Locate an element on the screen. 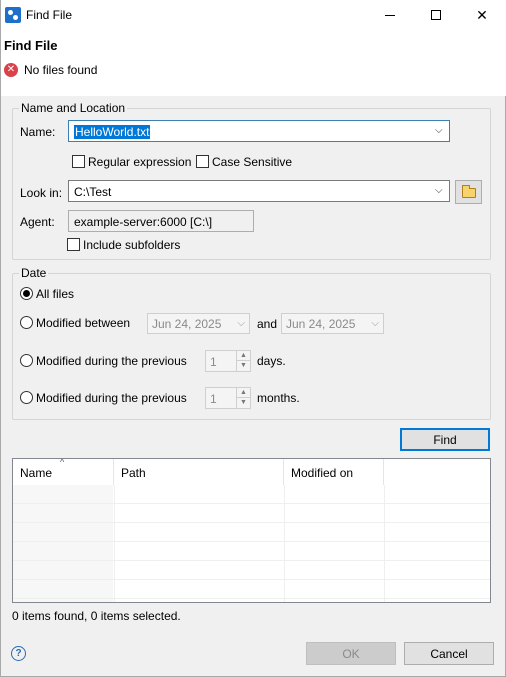 The width and height of the screenshot is (506, 677). between-to-date: Jun 24, 2025 ⌵ is located at coordinates (332, 323).